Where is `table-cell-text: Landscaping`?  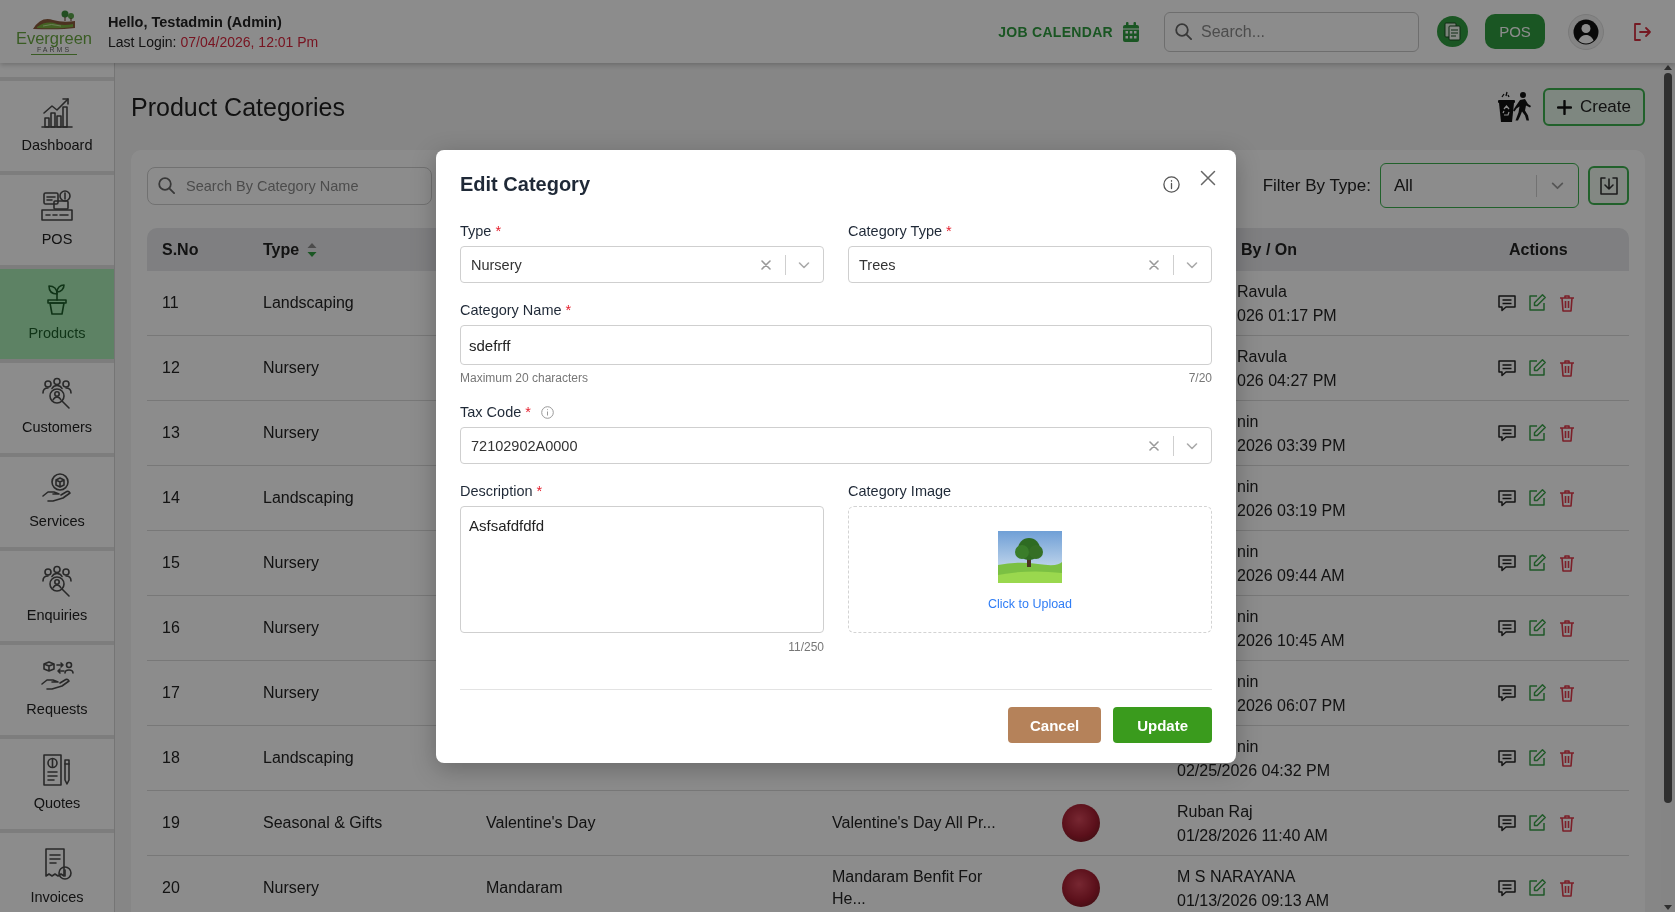
table-cell-text: Landscaping is located at coordinates (308, 303).